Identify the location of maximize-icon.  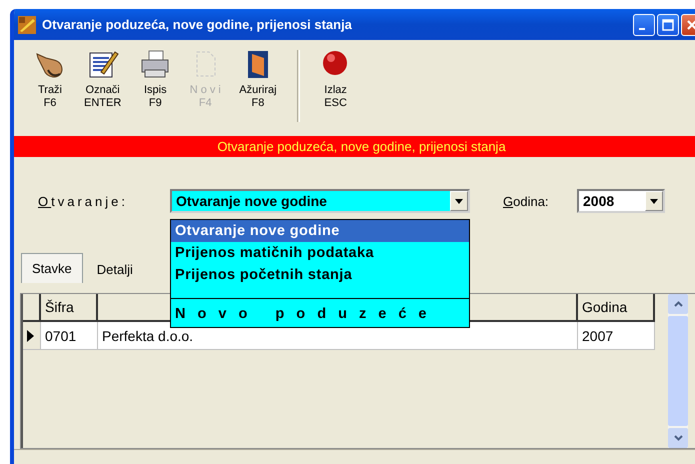
(668, 24).